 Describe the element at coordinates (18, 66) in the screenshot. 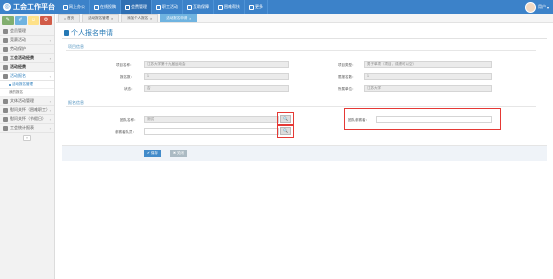

I see `sidebar-item-label: 活动经费` at that location.